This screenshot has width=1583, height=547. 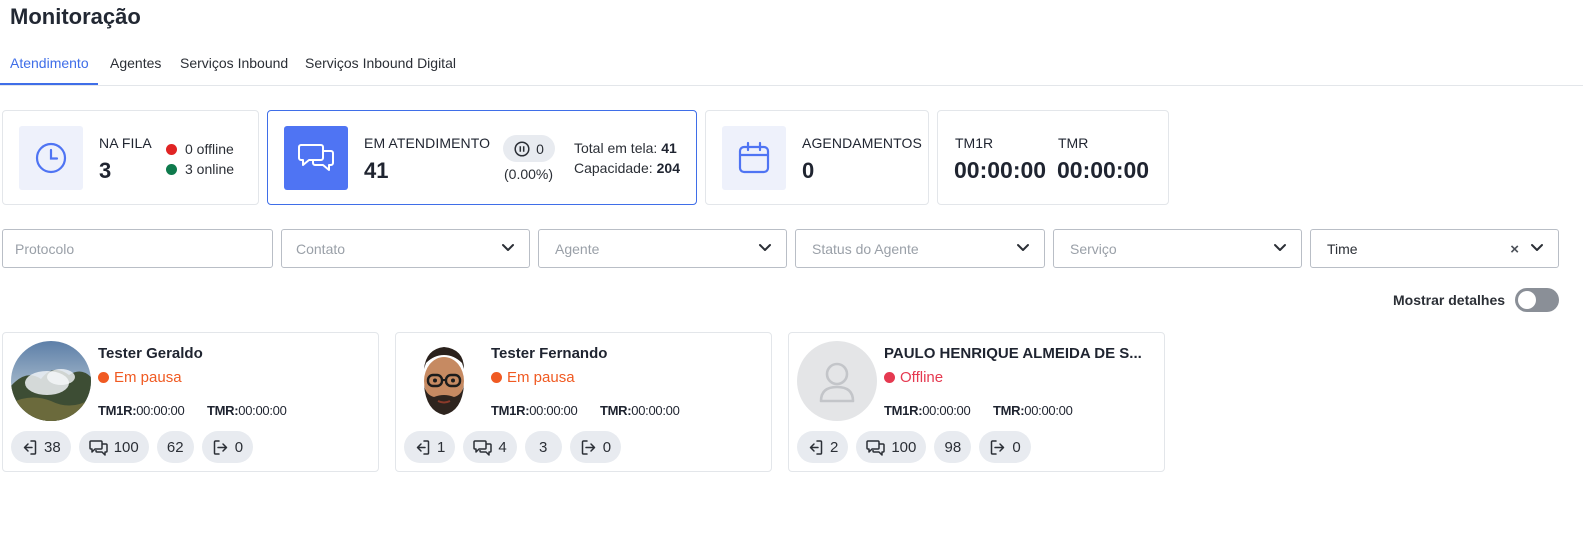 I want to click on queue-online: 3 online, so click(x=200, y=169).